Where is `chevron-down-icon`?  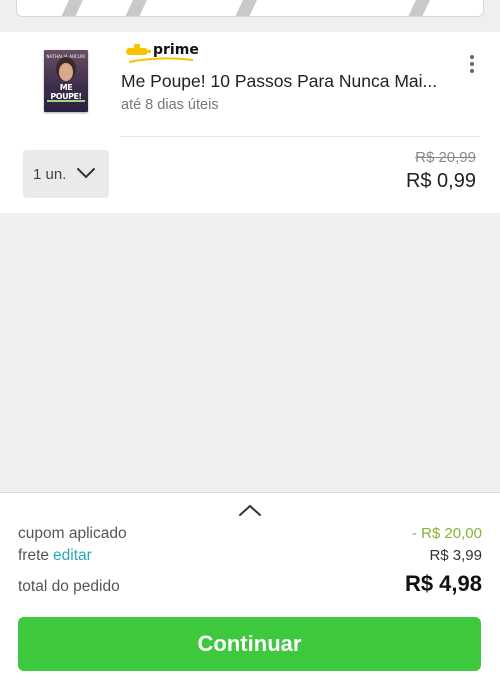
chevron-down-icon is located at coordinates (86, 173).